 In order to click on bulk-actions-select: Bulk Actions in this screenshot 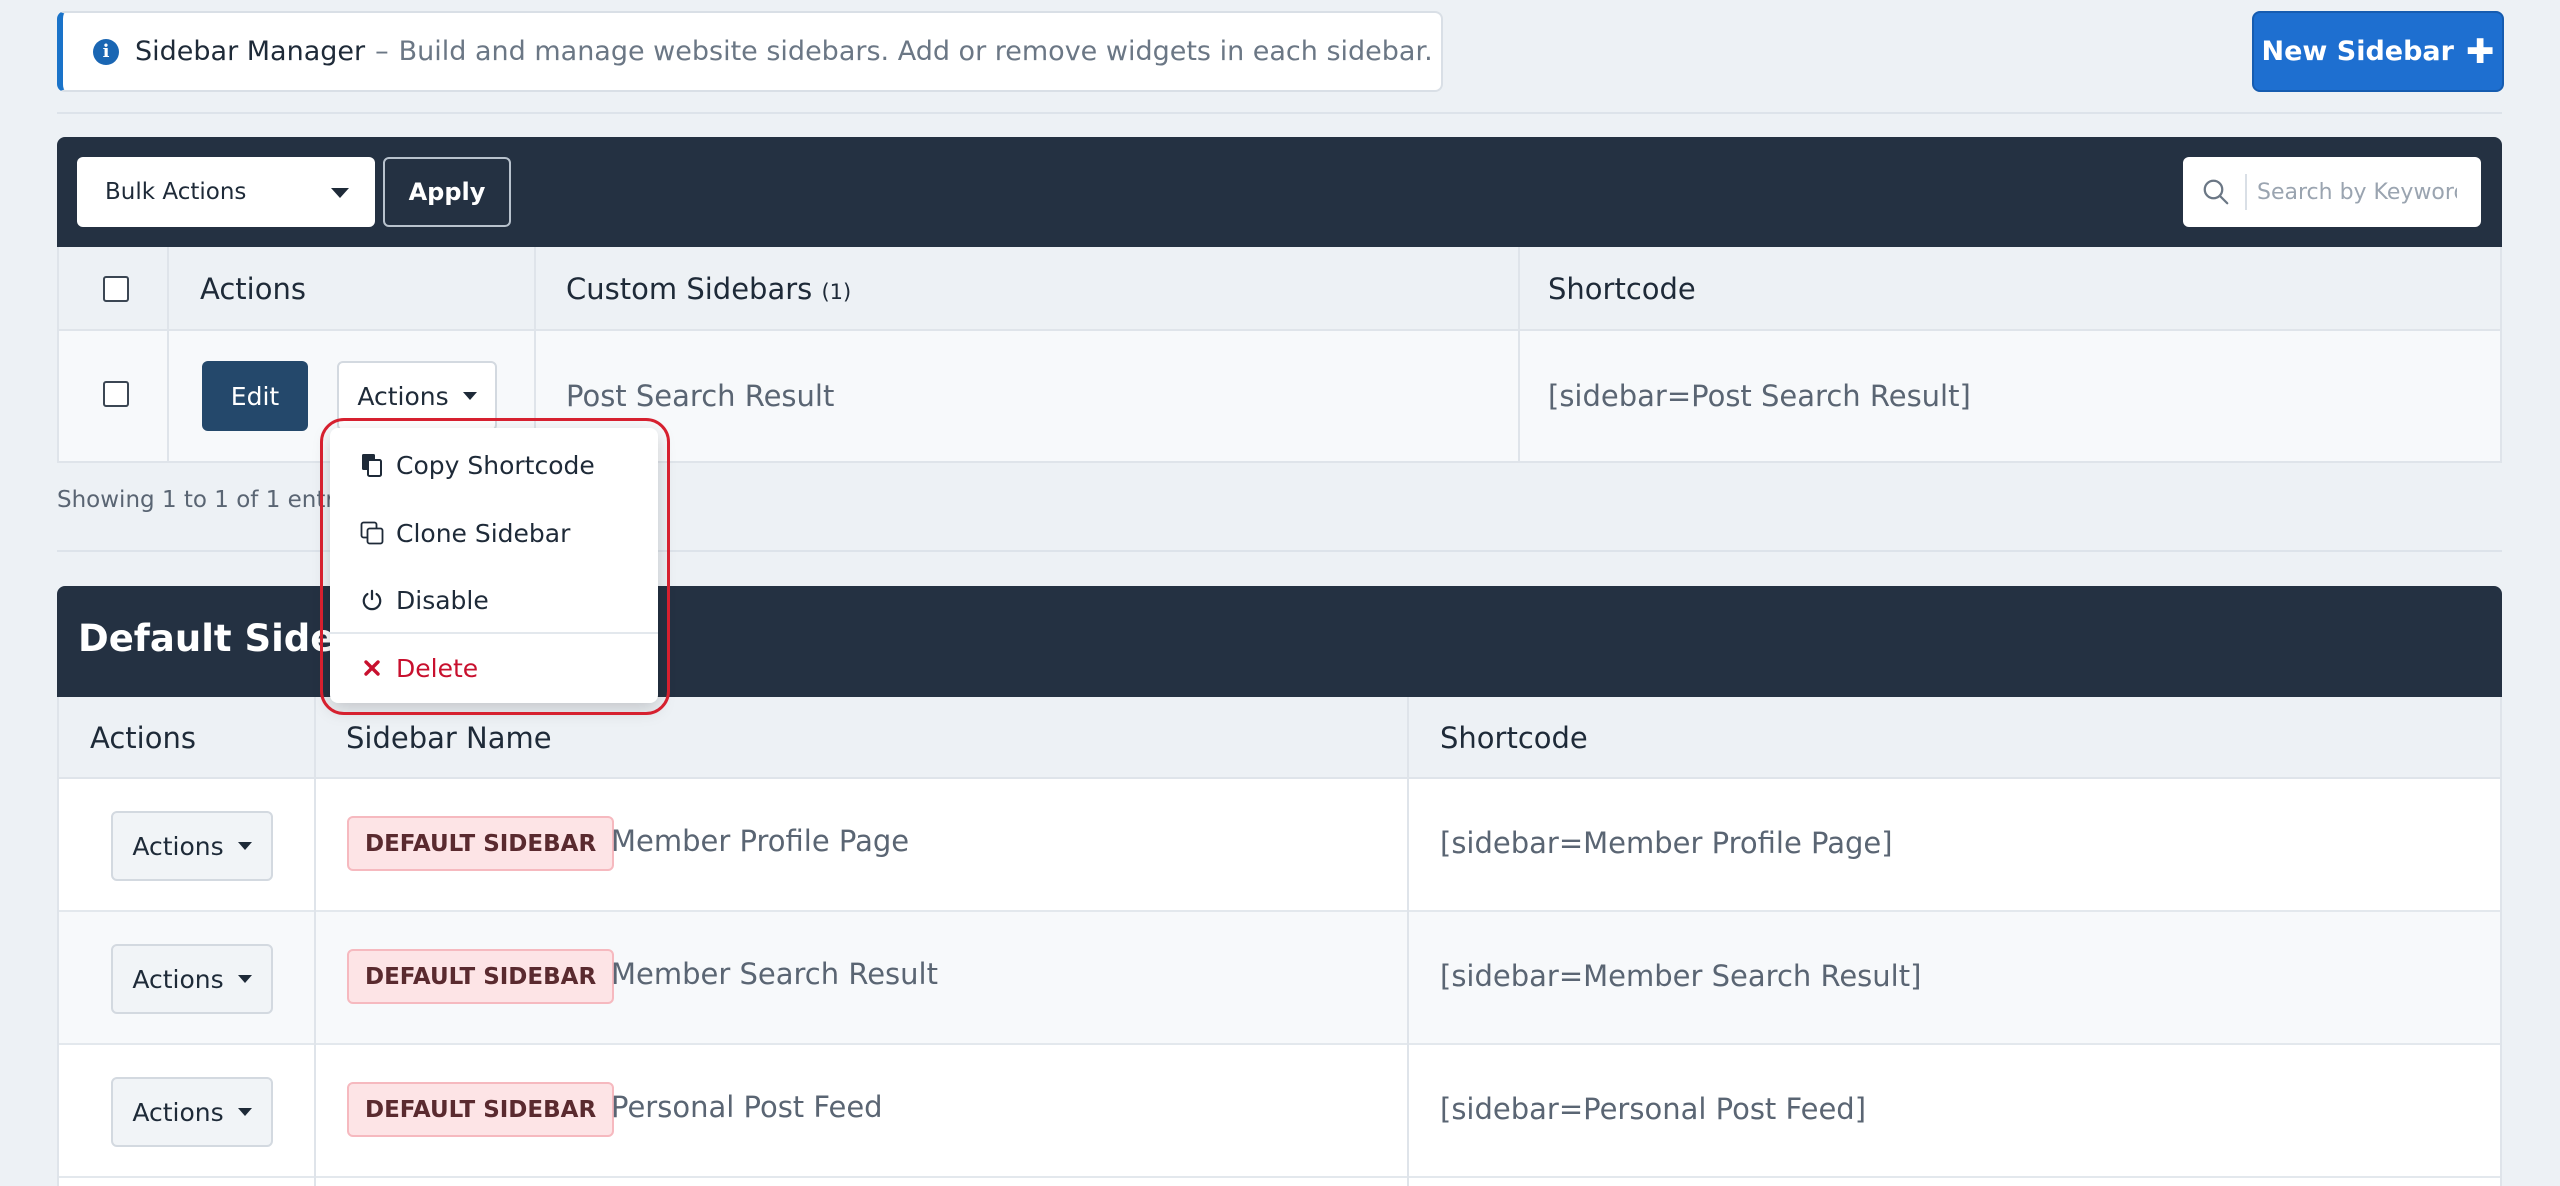, I will do `click(226, 192)`.